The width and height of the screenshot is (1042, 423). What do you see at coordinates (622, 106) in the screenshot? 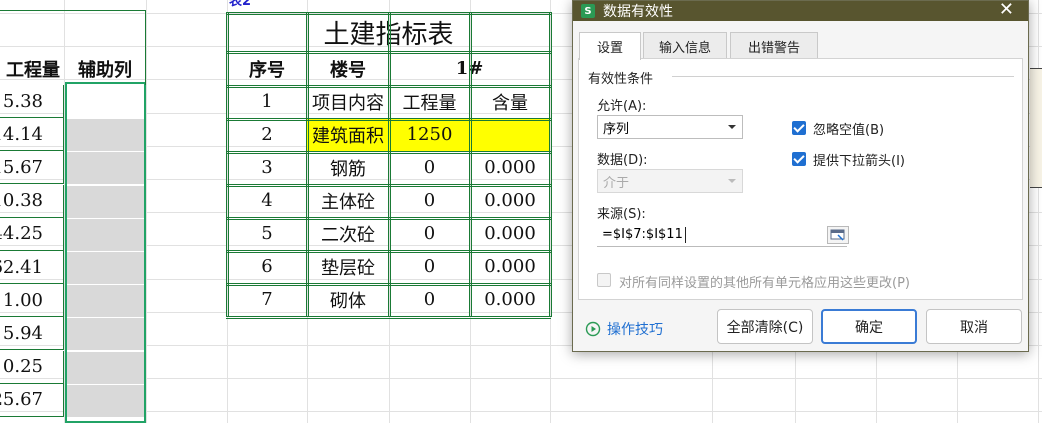
I see `allow-label: 允许(A):` at bounding box center [622, 106].